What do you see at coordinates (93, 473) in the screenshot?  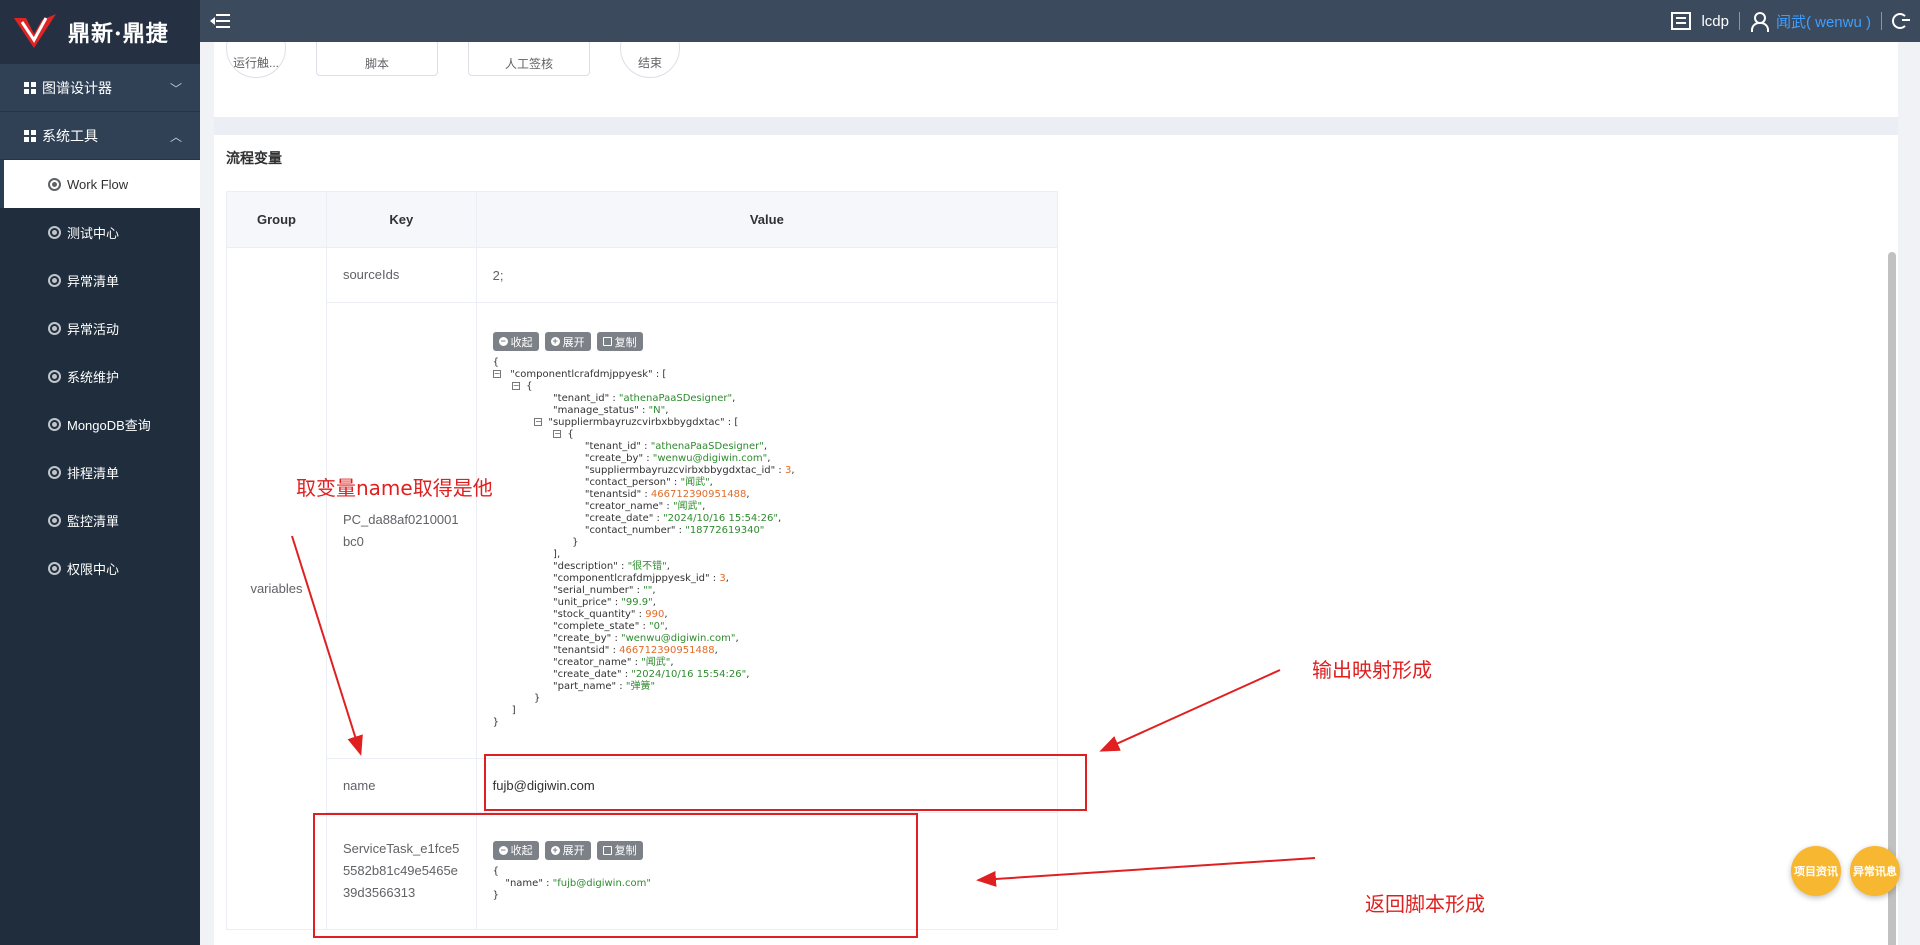 I see `sidebar-item-label: 排程清单` at bounding box center [93, 473].